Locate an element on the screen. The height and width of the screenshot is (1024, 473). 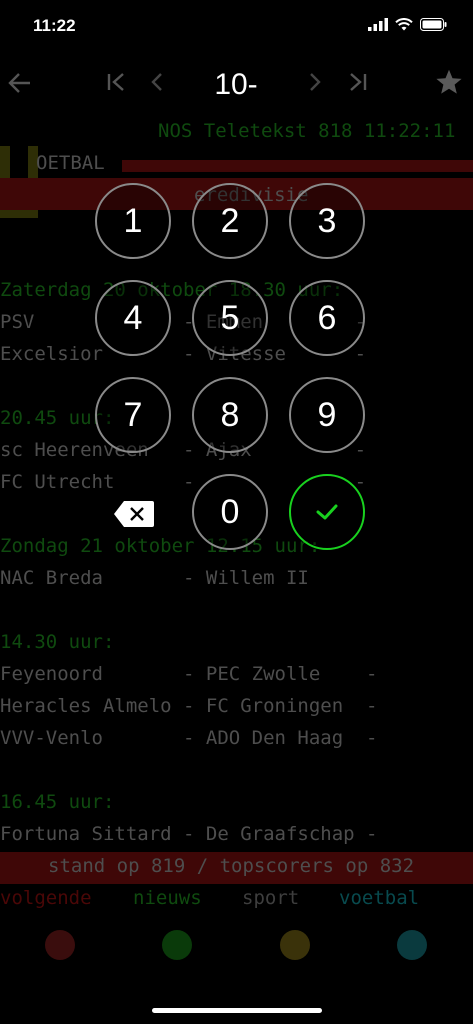
backspace-icon is located at coordinates (134, 514).